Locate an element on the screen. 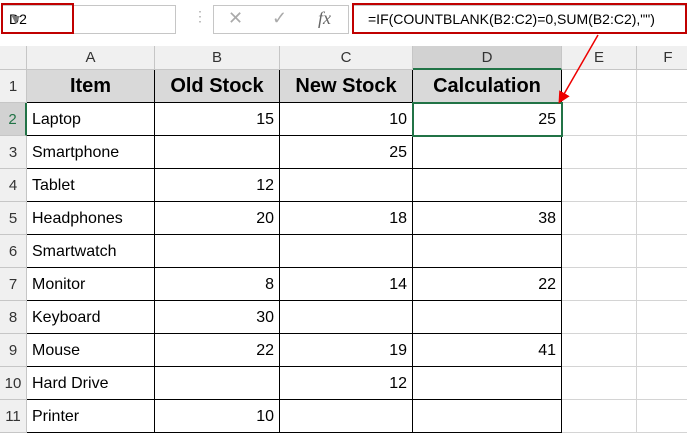  arrow-line is located at coordinates (578, 69).